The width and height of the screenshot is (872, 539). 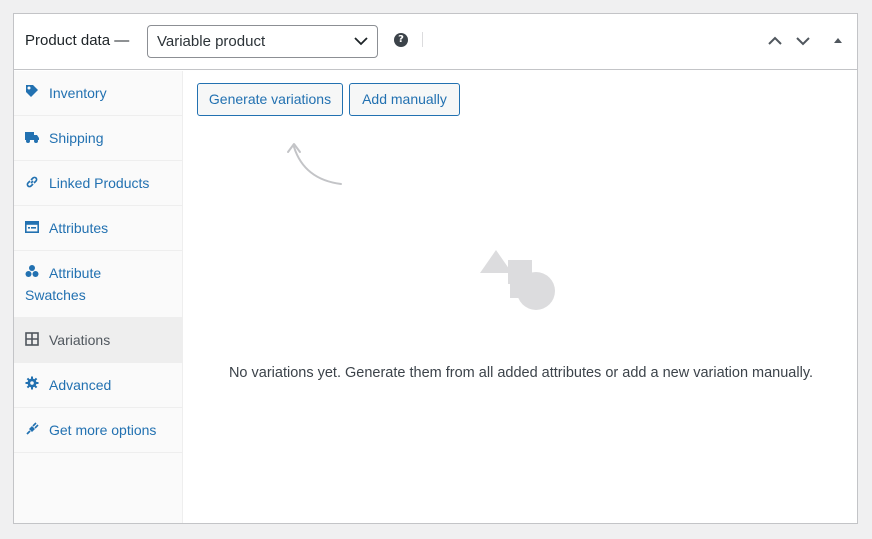 What do you see at coordinates (32, 226) in the screenshot?
I see `list-icon` at bounding box center [32, 226].